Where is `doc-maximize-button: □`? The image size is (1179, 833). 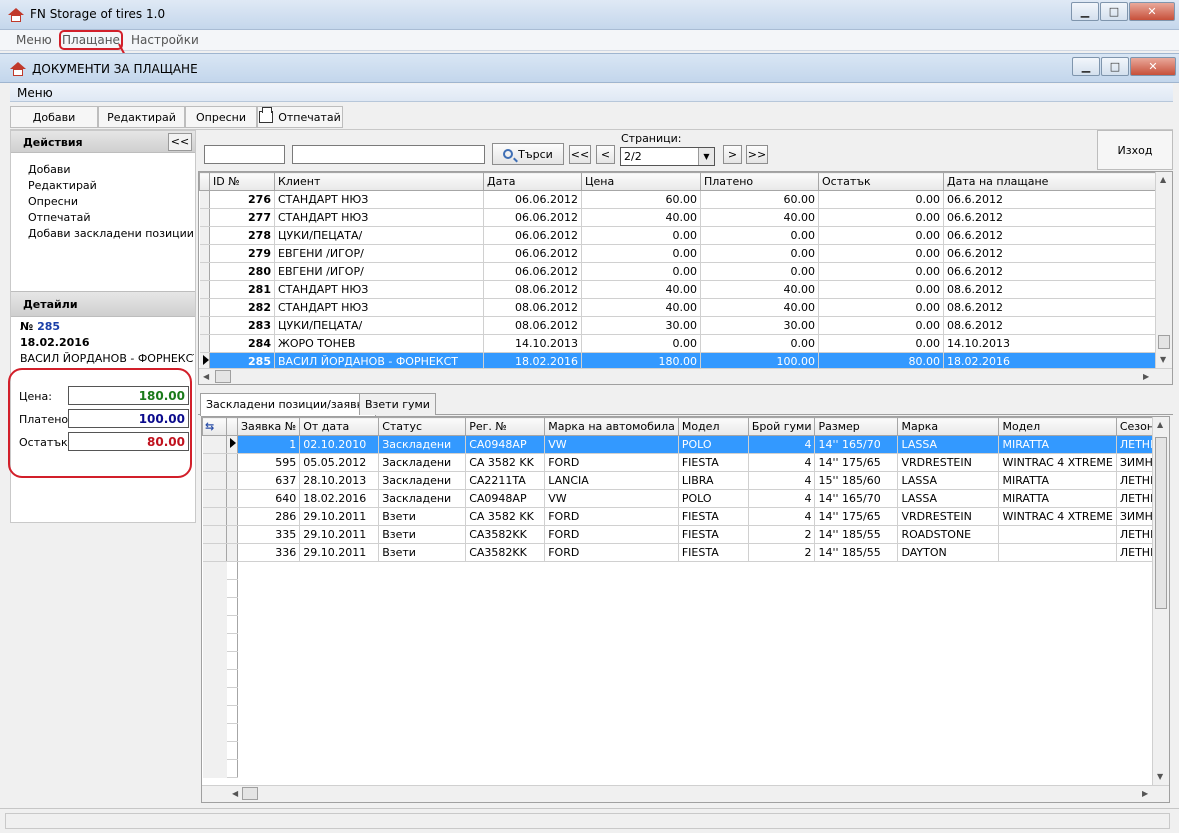 doc-maximize-button: □ is located at coordinates (1115, 66).